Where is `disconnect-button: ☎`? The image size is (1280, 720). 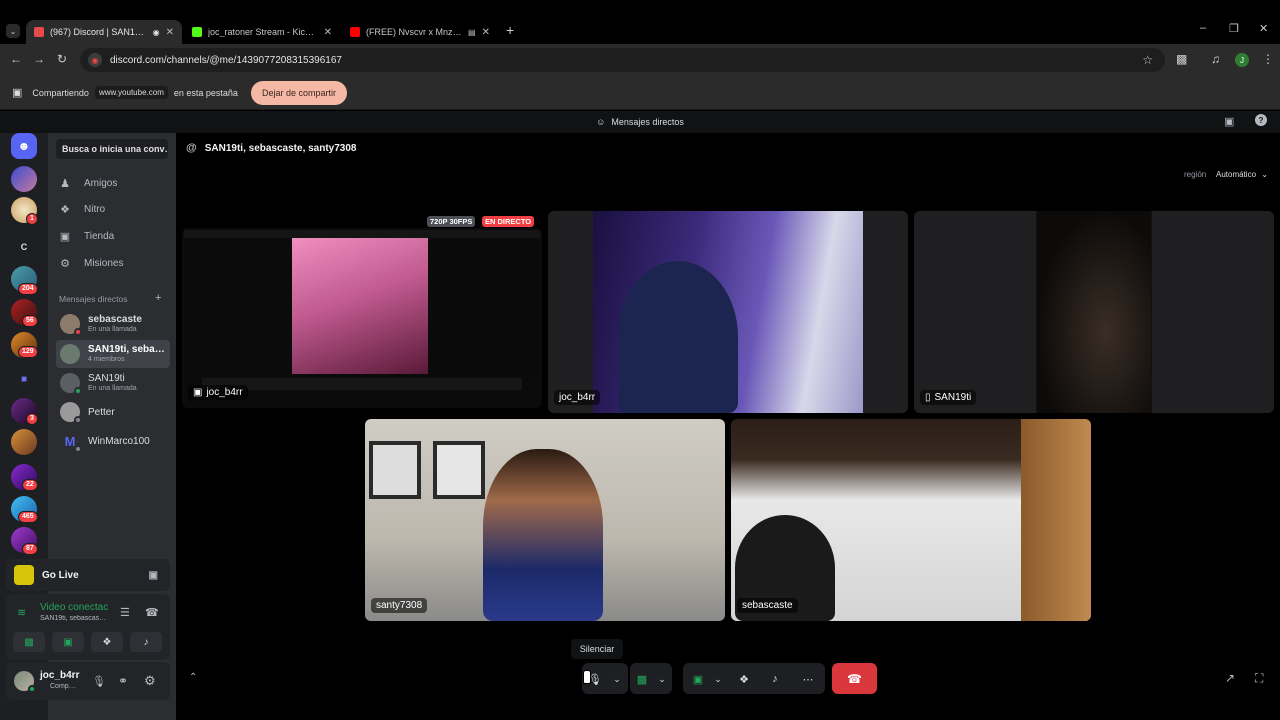 disconnect-button: ☎ is located at coordinates (854, 678).